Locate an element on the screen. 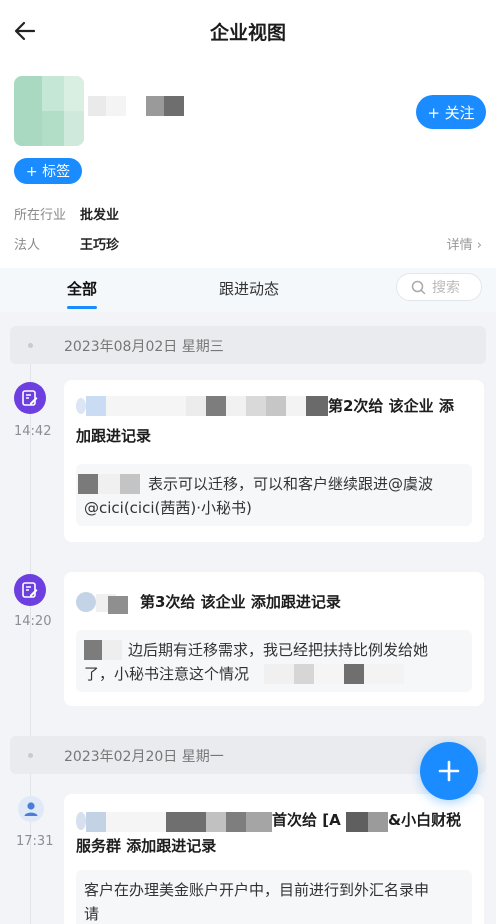 This screenshot has width=496, height=924. followup-content-line2: 了，小秘书注意这个情况 is located at coordinates (167, 674).